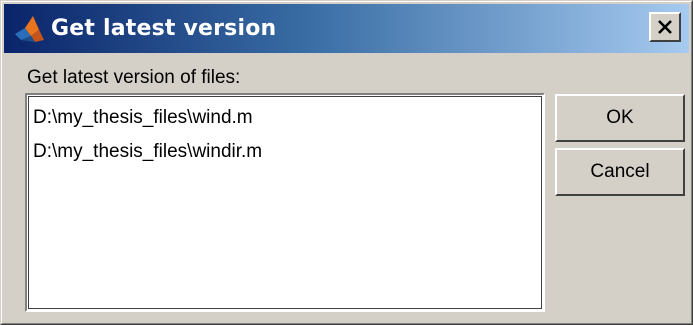  Describe the element at coordinates (134, 77) in the screenshot. I see `files-prompt-label: Get latest version of files:` at that location.